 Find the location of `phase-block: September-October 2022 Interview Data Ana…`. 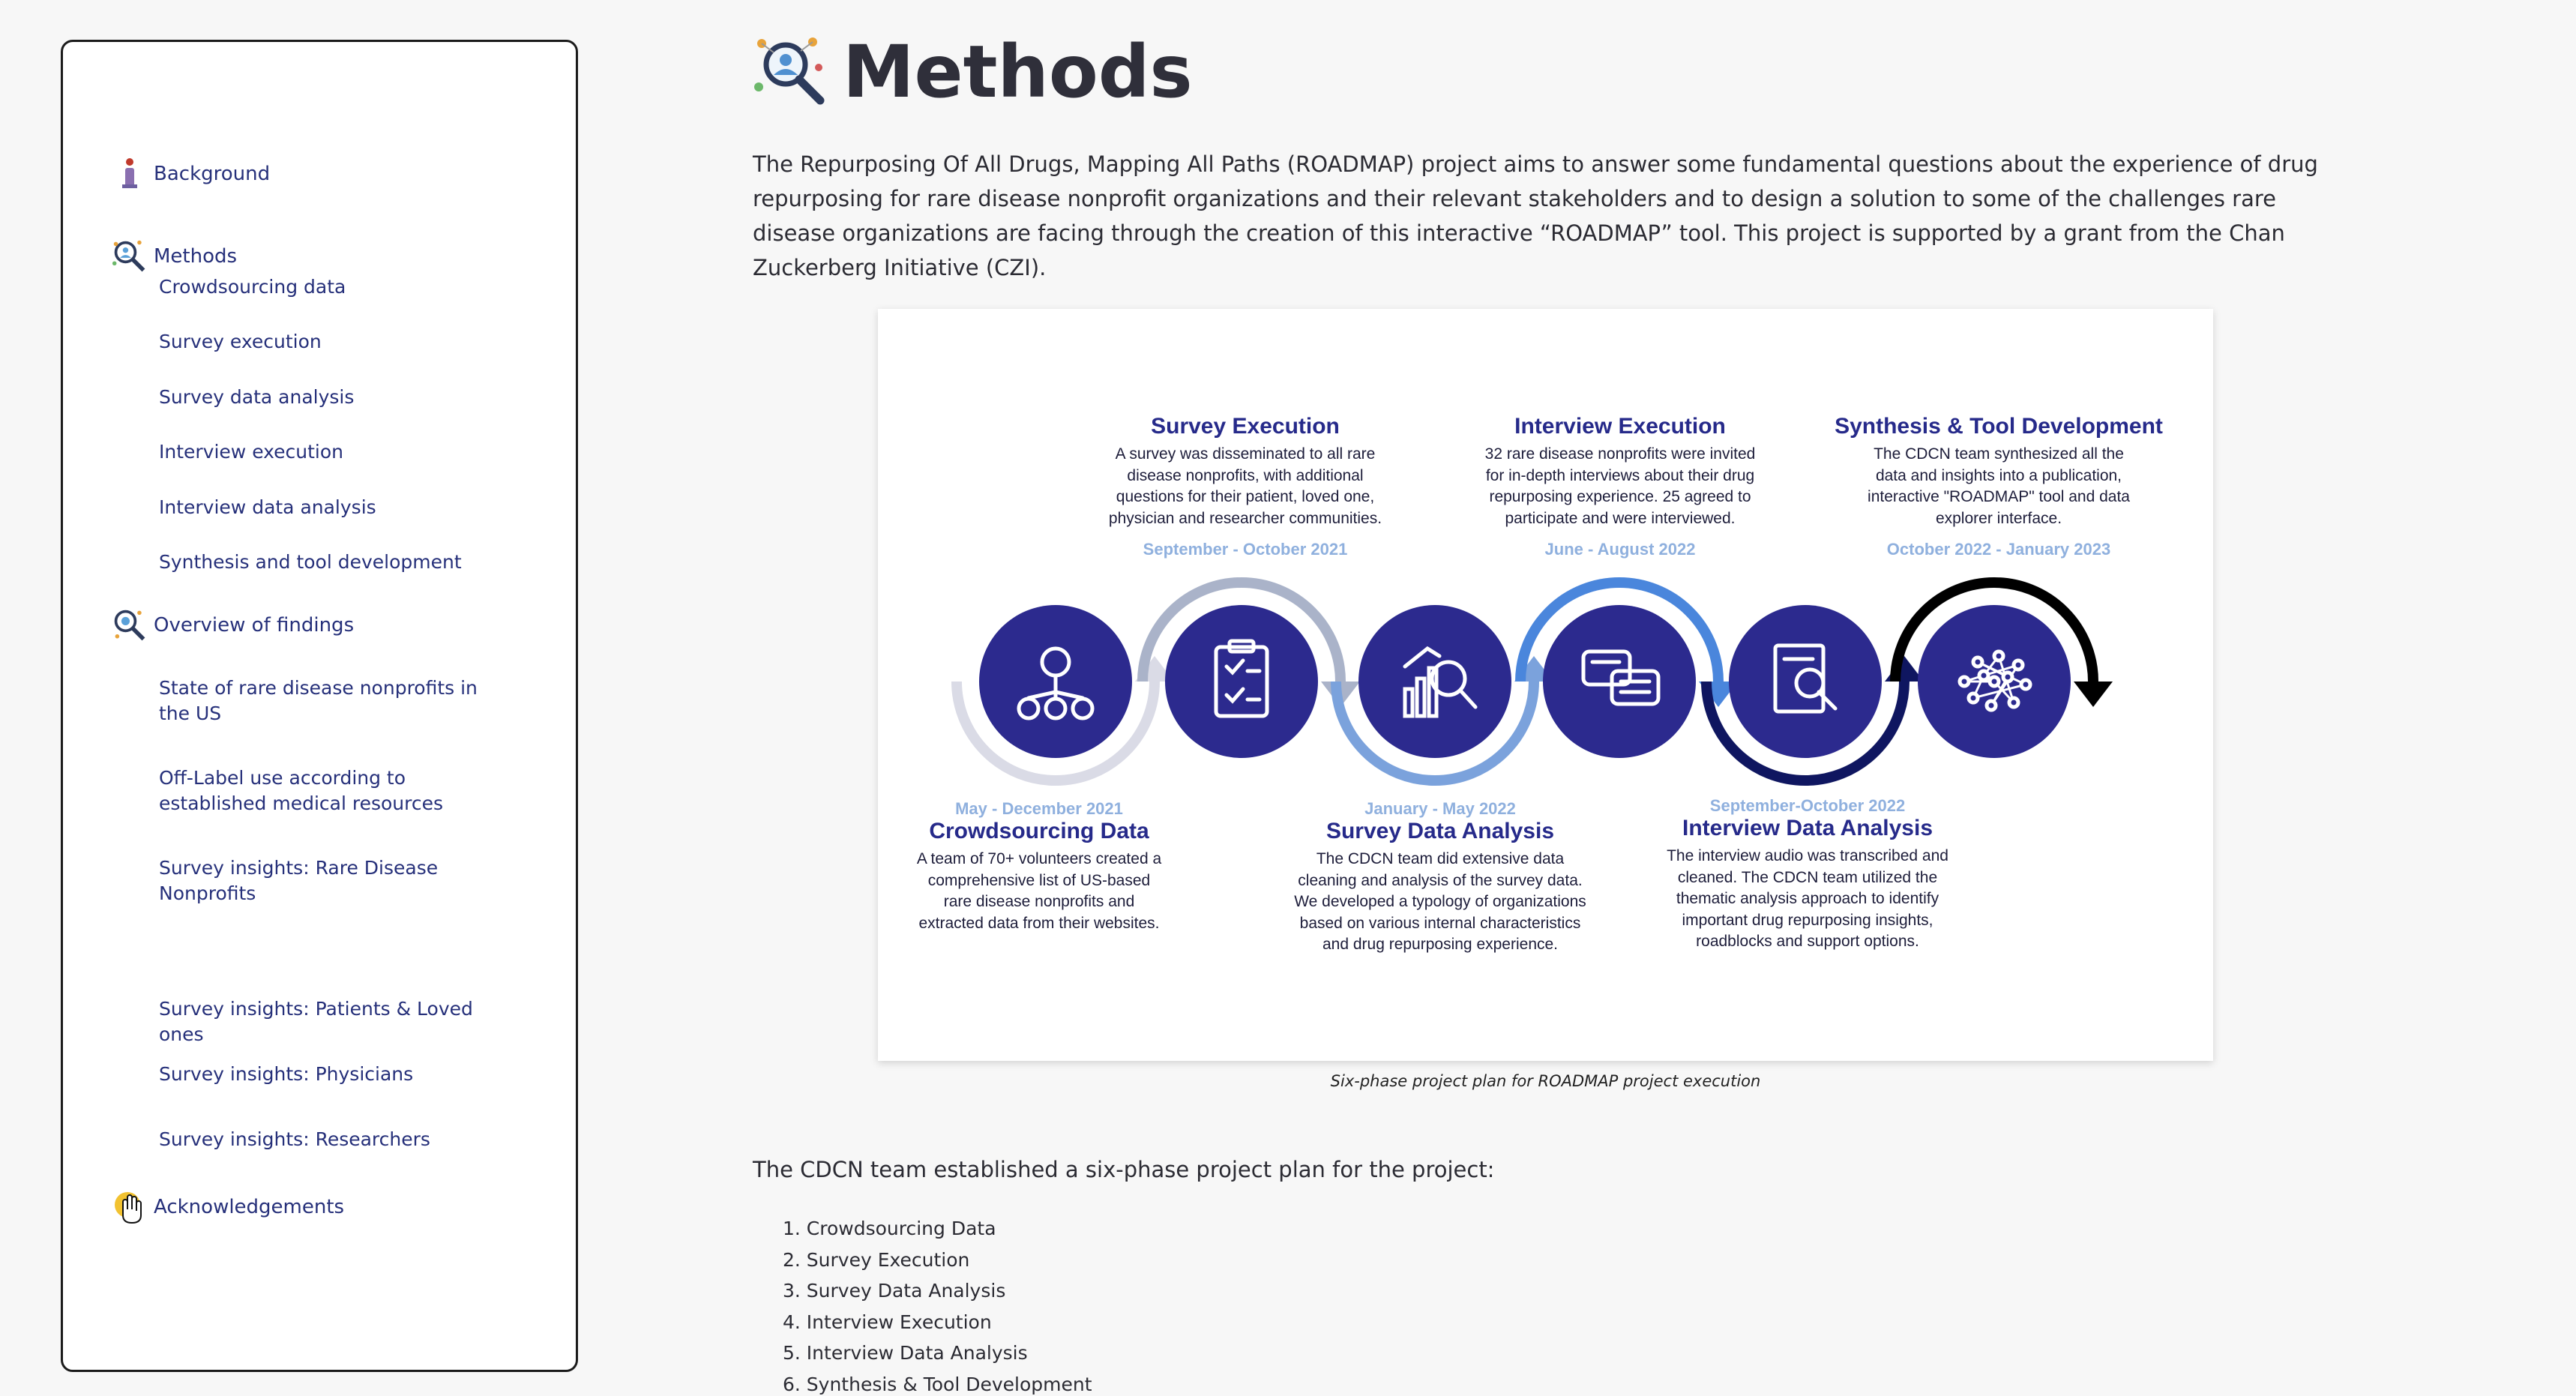

phase-block: September-October 2022 Interview Data Ana… is located at coordinates (1807, 875).